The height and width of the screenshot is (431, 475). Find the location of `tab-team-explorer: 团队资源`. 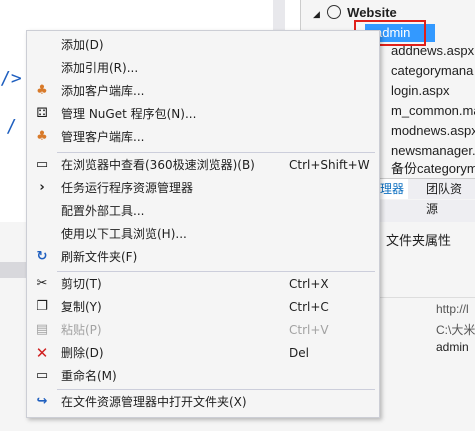

tab-team-explorer: 团队资源 is located at coordinates (448, 197).